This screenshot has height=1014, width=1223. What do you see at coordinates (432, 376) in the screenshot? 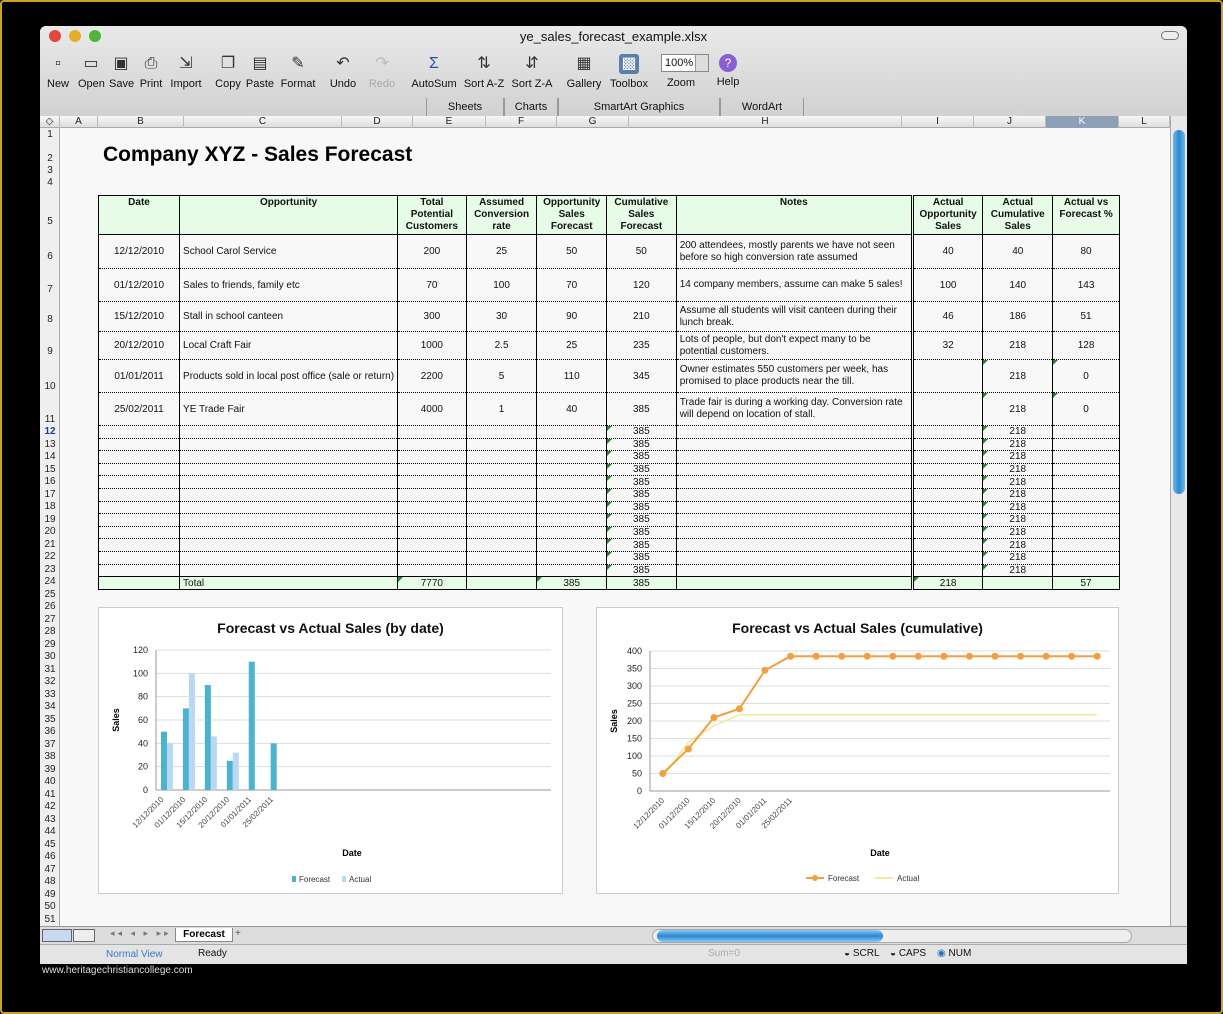
I see `table-cell: 2200` at bounding box center [432, 376].